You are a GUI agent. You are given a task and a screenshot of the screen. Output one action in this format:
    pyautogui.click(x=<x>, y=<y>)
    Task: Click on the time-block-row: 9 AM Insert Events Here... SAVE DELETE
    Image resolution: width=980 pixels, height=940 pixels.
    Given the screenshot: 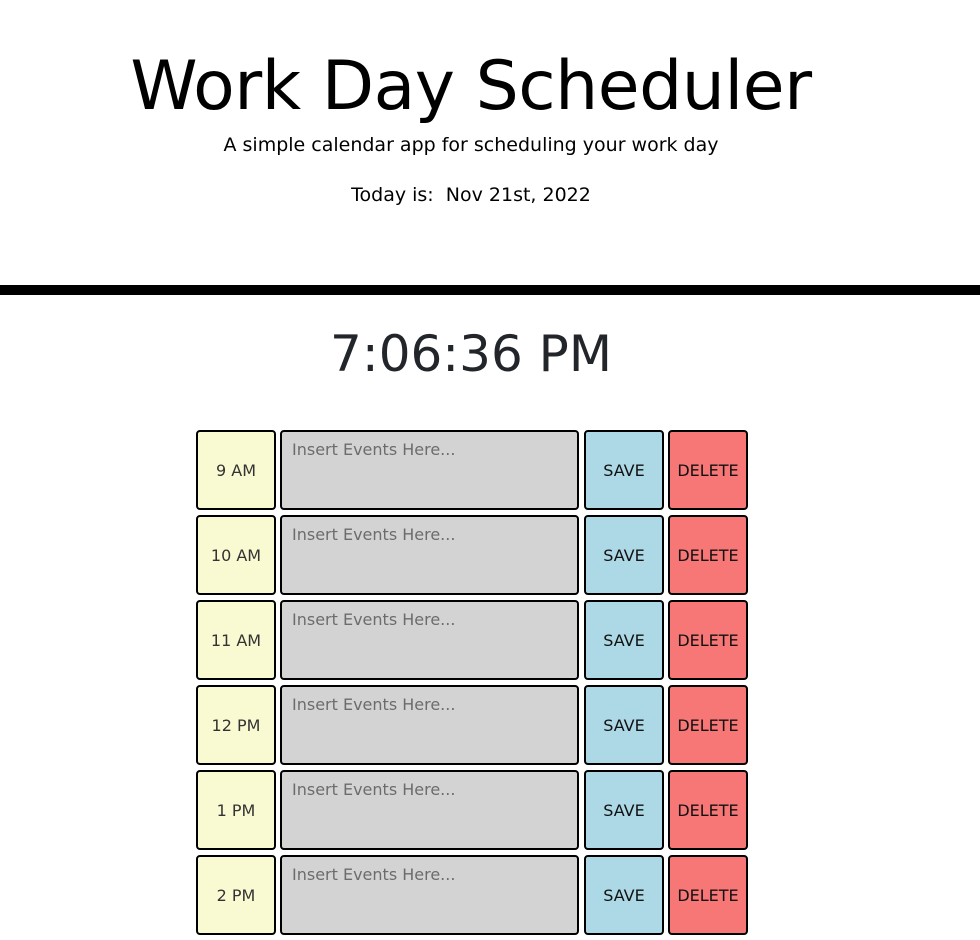 What is the action you would take?
    pyautogui.click(x=476, y=470)
    